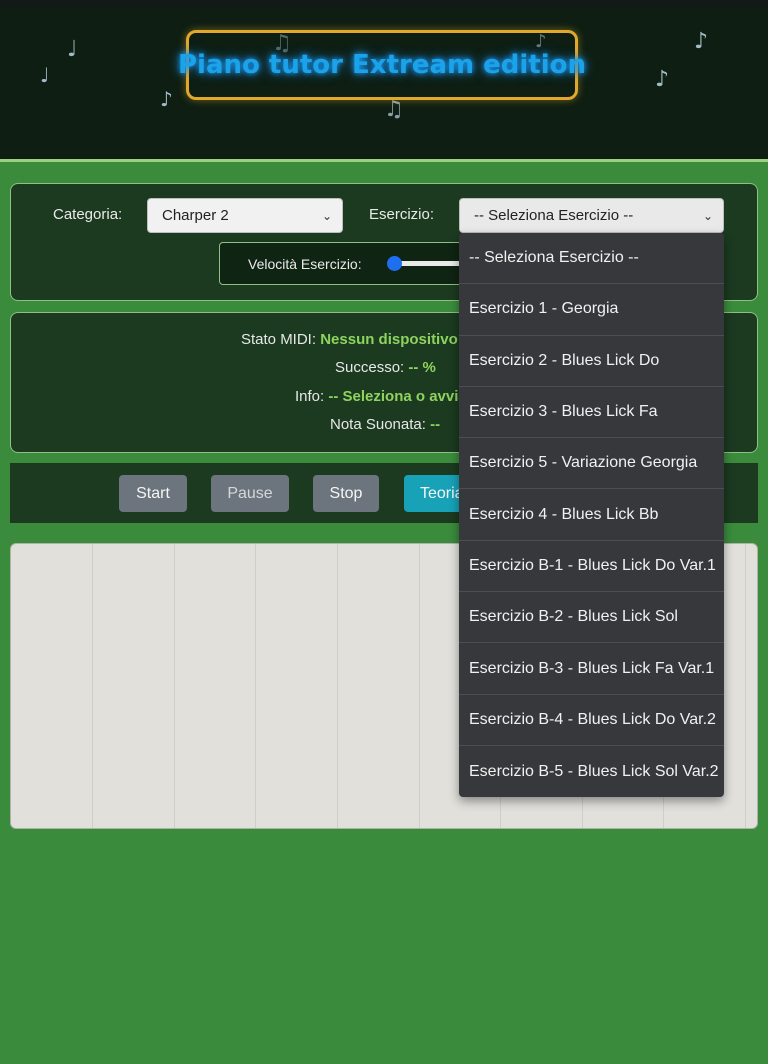 The height and width of the screenshot is (1064, 768). What do you see at coordinates (397, 339) in the screenshot?
I see `midi-status-value: Nessun dispositivo M` at bounding box center [397, 339].